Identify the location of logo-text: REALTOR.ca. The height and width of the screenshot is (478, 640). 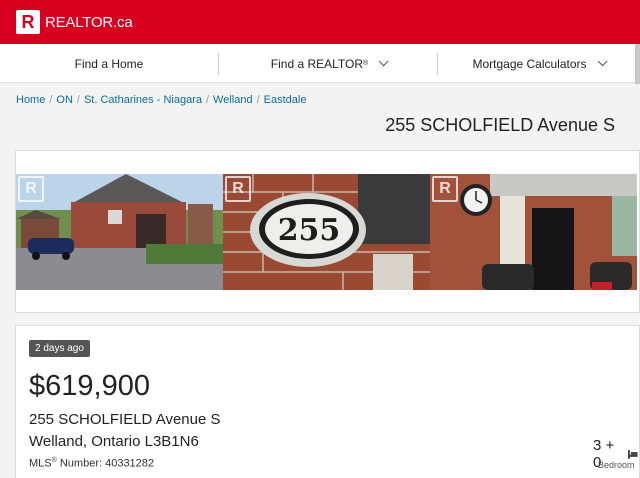
(89, 22).